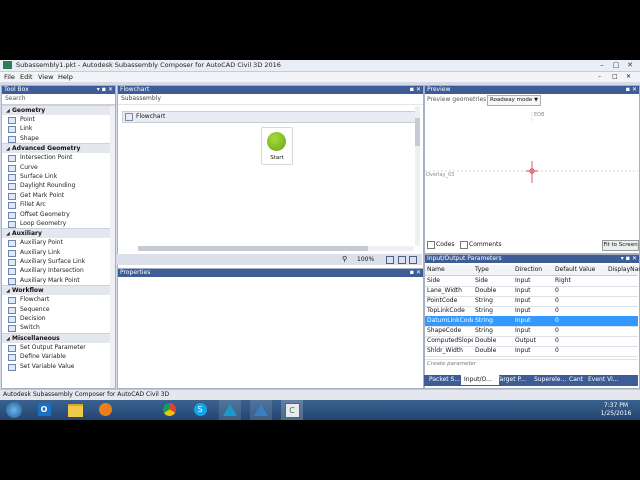 Image resolution: width=640 pixels, height=480 pixels. I want to click on toolbox-item-get-mark-point: Get Mark Point, so click(58, 195).